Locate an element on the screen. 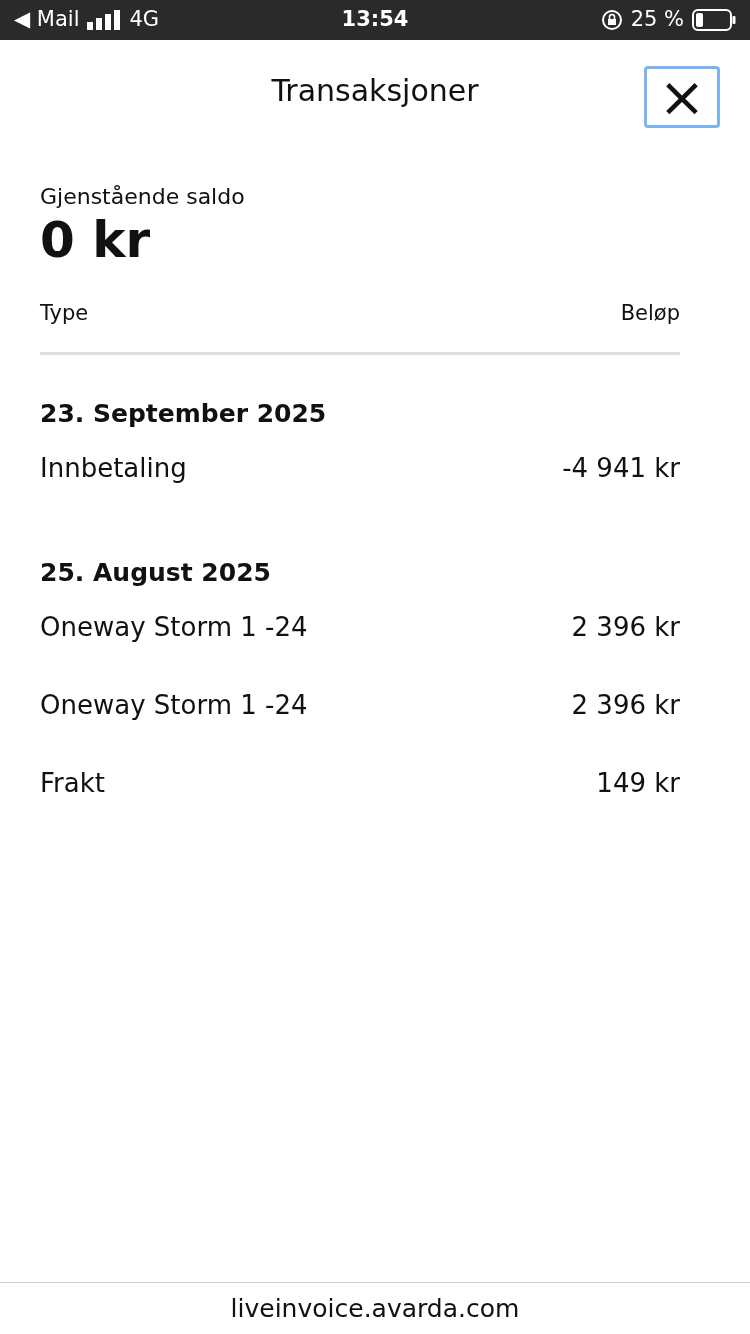  date-heading: 23. September 2025 is located at coordinates (184, 413).